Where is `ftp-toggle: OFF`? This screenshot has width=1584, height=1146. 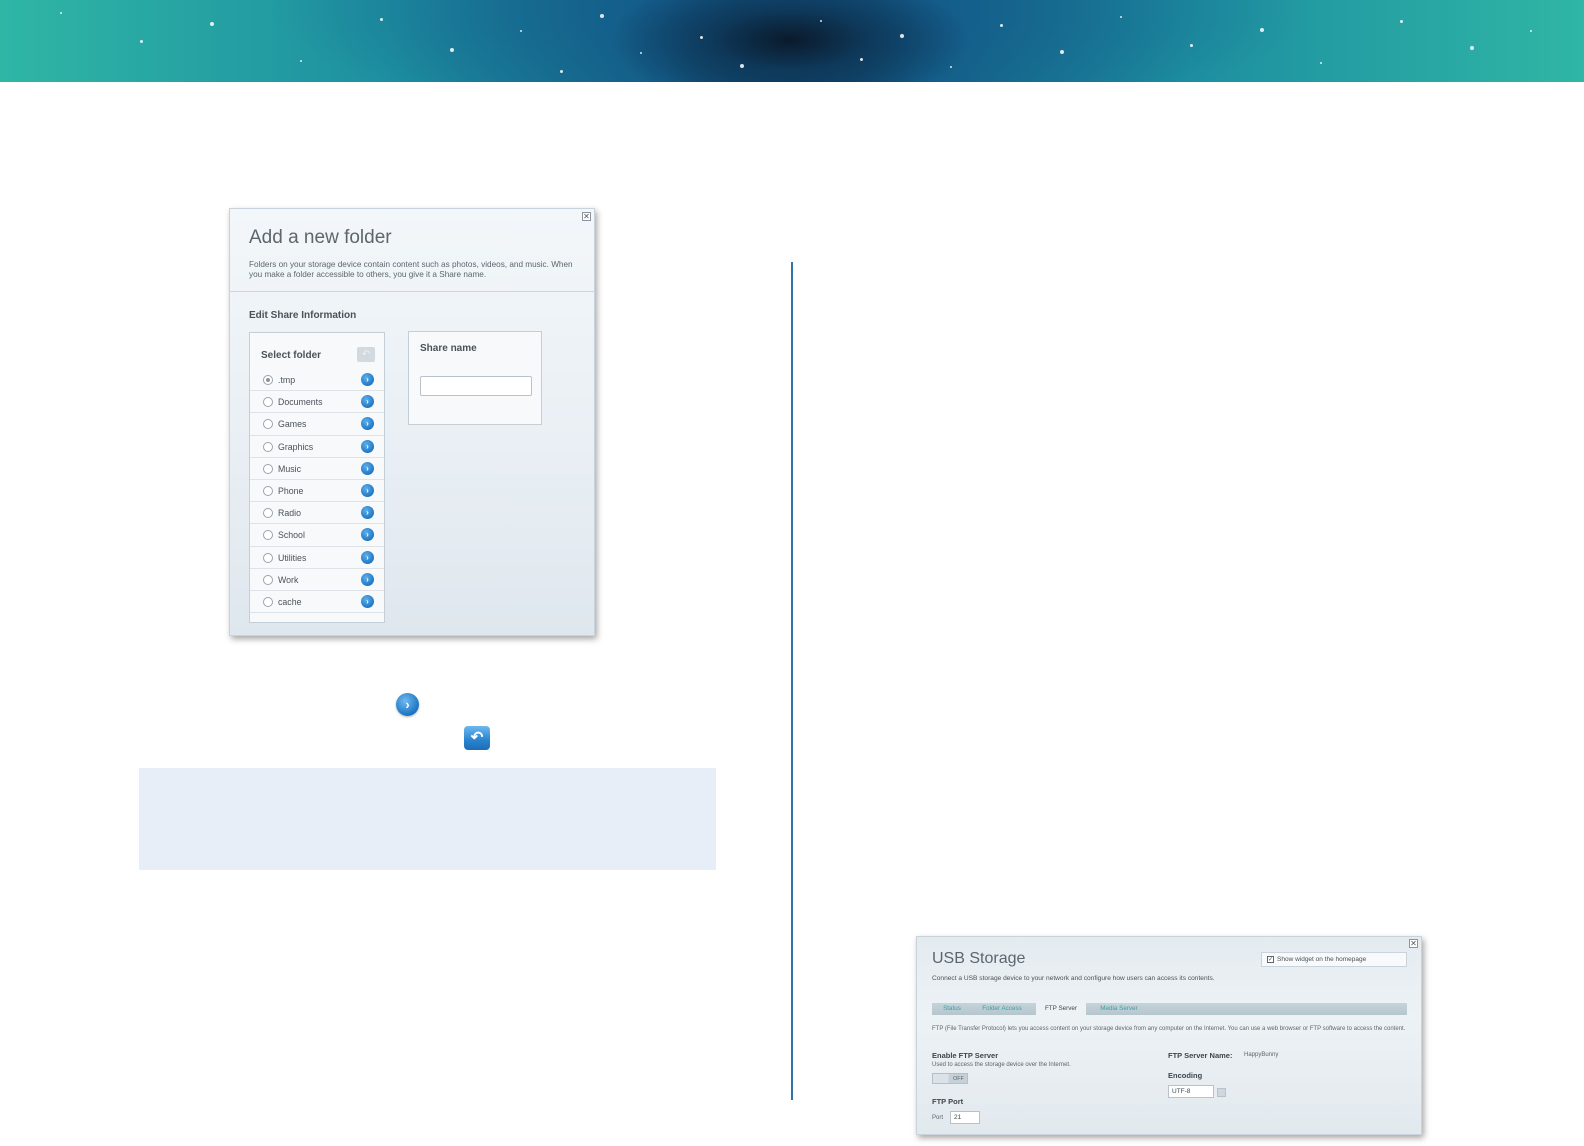 ftp-toggle: OFF is located at coordinates (950, 1078).